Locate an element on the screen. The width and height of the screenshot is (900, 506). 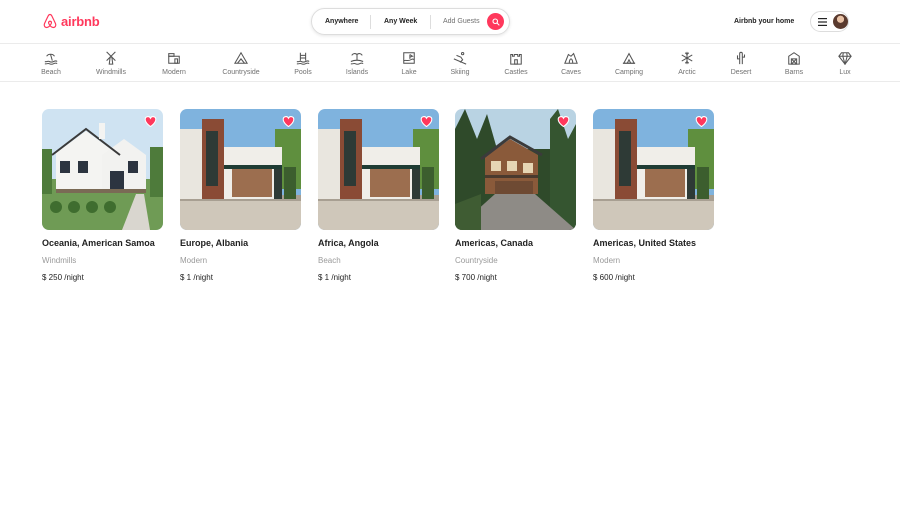
category-desert: Desert is located at coordinates (741, 63).